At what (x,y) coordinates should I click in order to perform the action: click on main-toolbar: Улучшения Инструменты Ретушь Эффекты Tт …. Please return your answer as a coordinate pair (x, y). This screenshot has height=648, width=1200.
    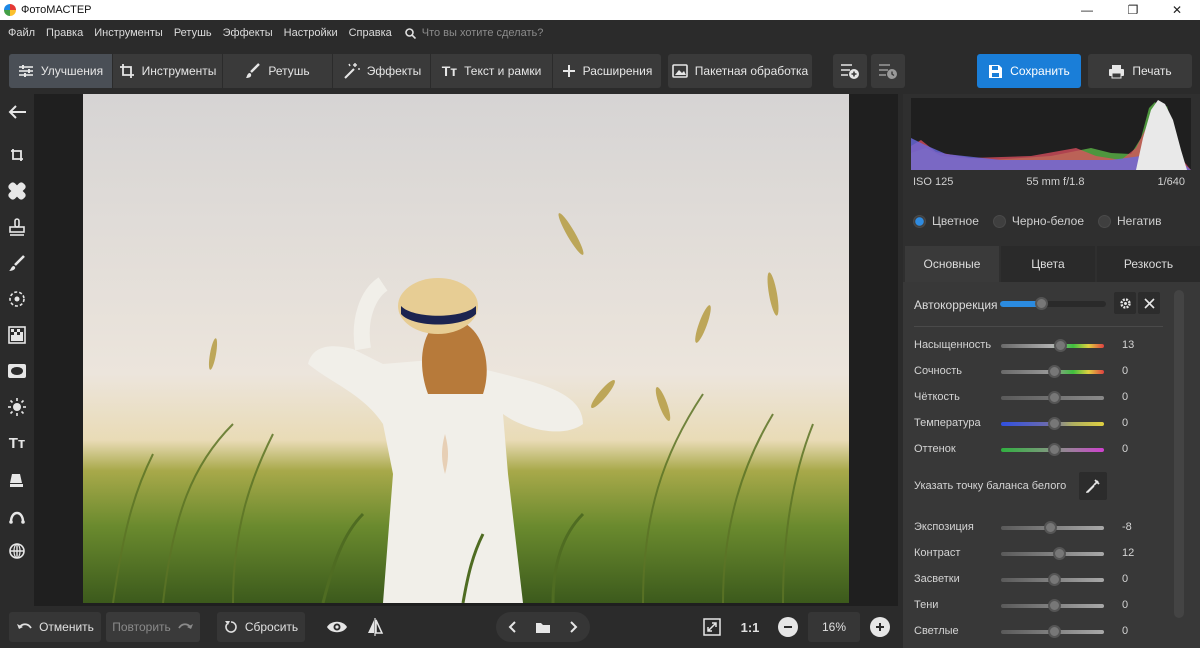
    Looking at the image, I should click on (600, 70).